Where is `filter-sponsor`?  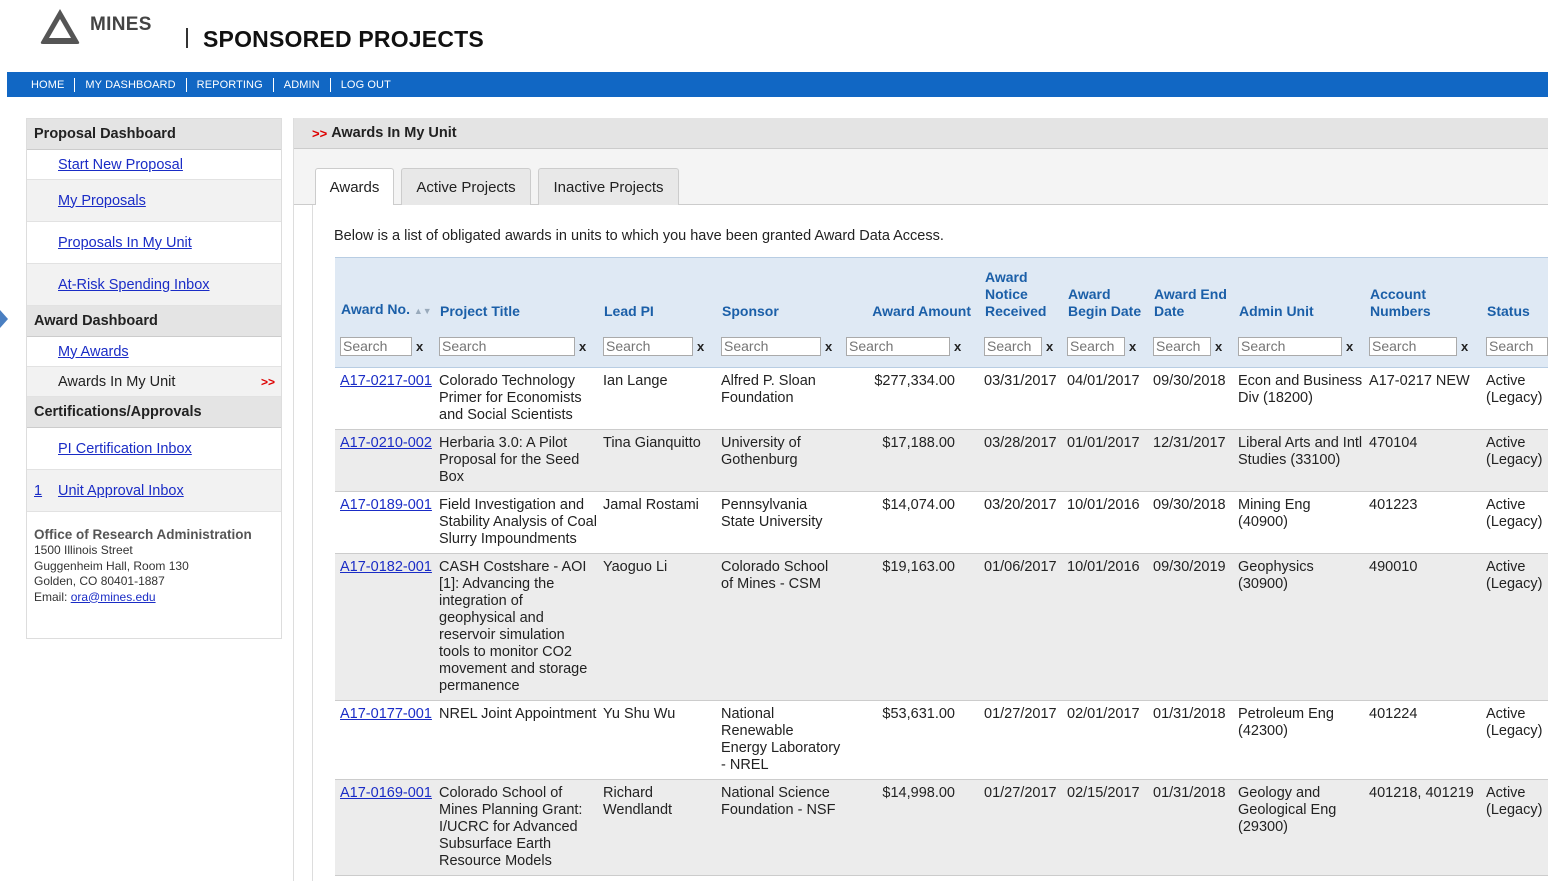 filter-sponsor is located at coordinates (771, 346).